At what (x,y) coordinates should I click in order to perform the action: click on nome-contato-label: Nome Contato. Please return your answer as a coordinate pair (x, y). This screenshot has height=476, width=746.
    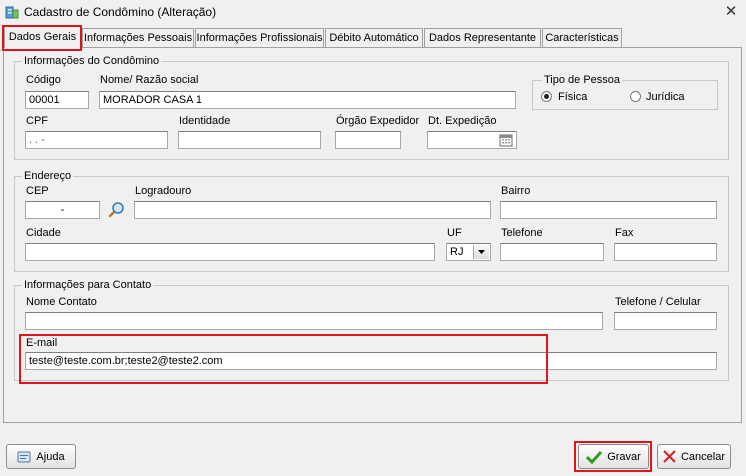
    Looking at the image, I should click on (61, 302).